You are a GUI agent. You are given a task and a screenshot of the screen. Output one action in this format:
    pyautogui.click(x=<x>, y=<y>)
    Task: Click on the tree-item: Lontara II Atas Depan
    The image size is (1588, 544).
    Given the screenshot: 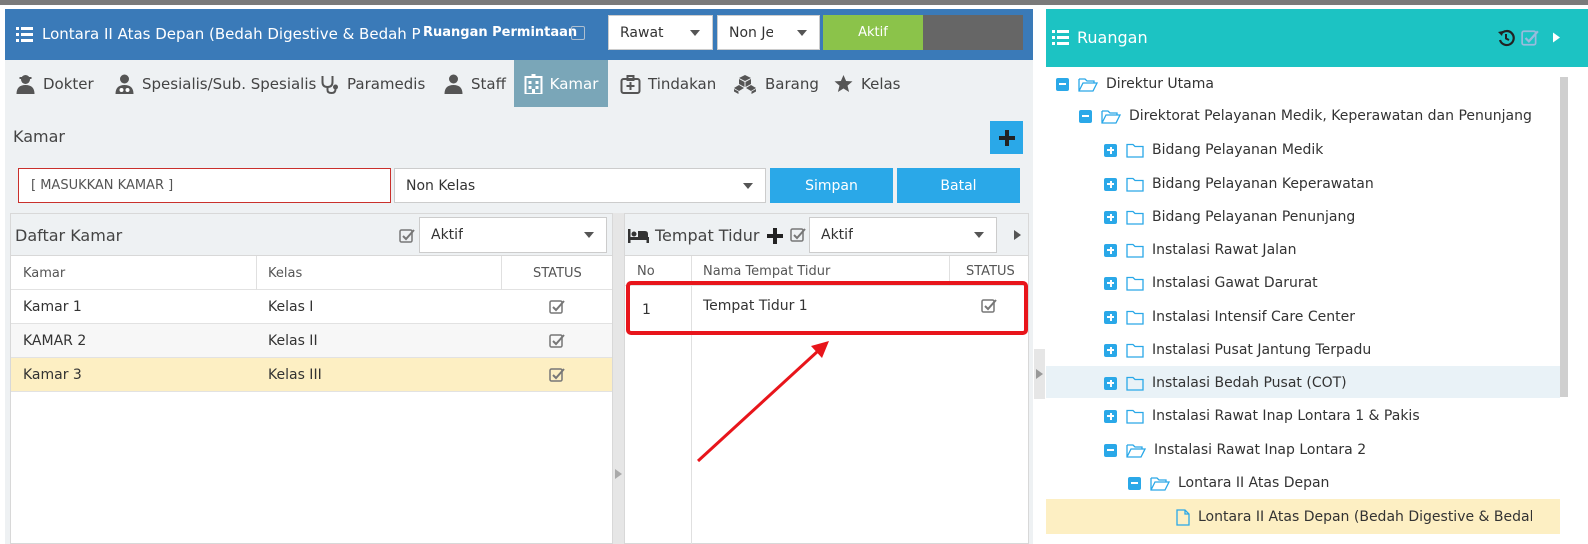 What is the action you would take?
    pyautogui.click(x=1228, y=483)
    